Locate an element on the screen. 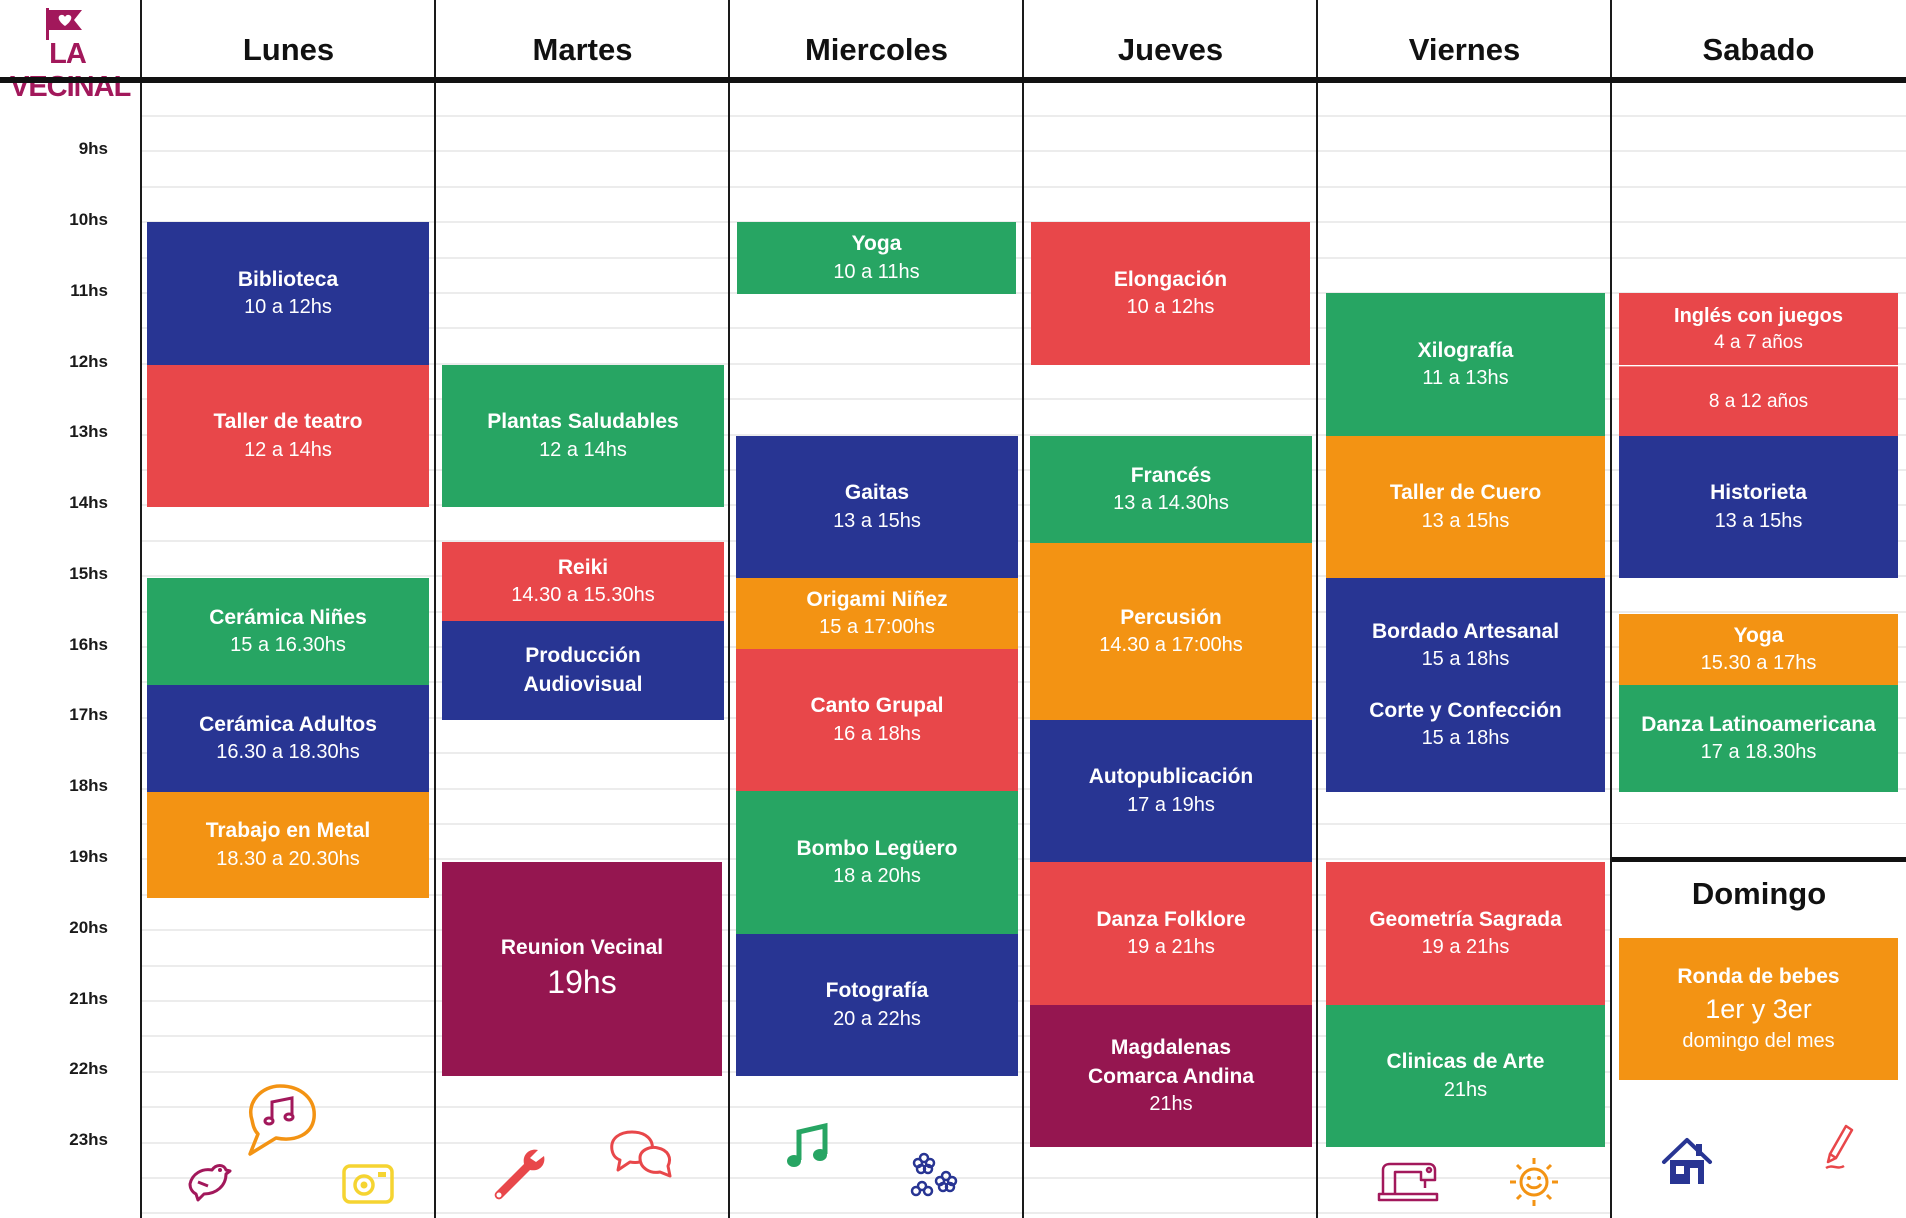 Image resolution: width=1906 pixels, height=1218 pixels. activity-title: Origami Niñez is located at coordinates (877, 599).